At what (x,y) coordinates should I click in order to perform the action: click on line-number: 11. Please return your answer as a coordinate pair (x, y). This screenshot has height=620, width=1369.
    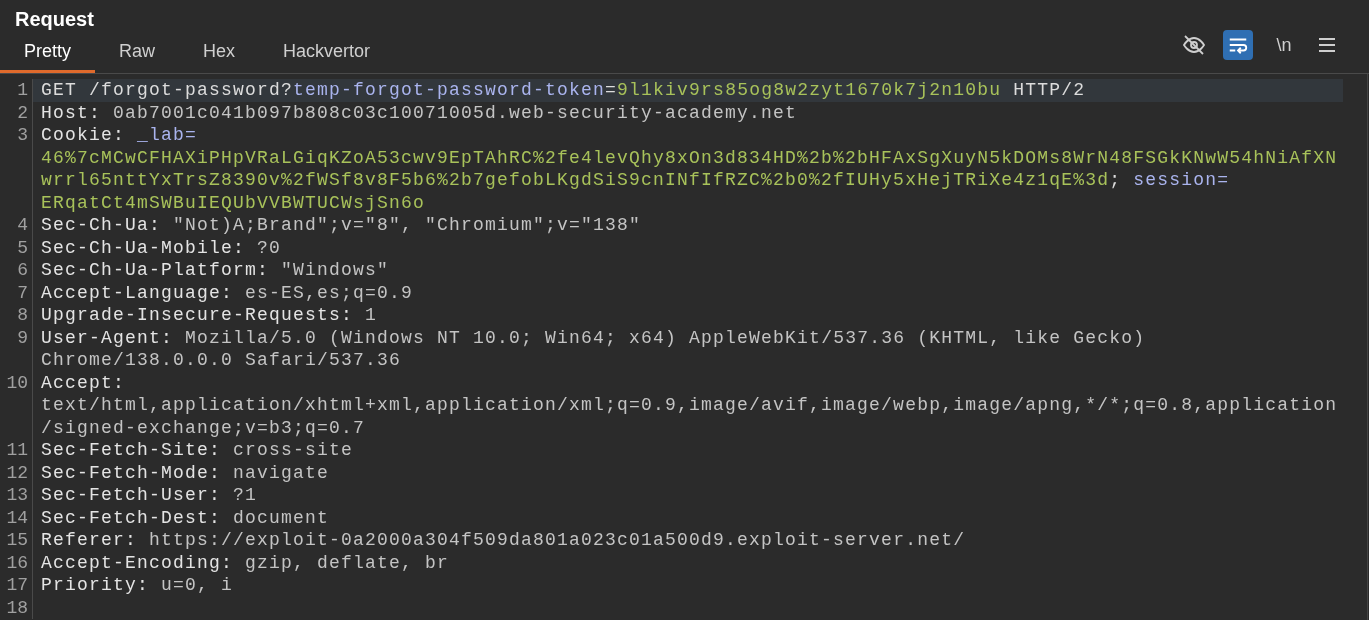
    Looking at the image, I should click on (17, 450).